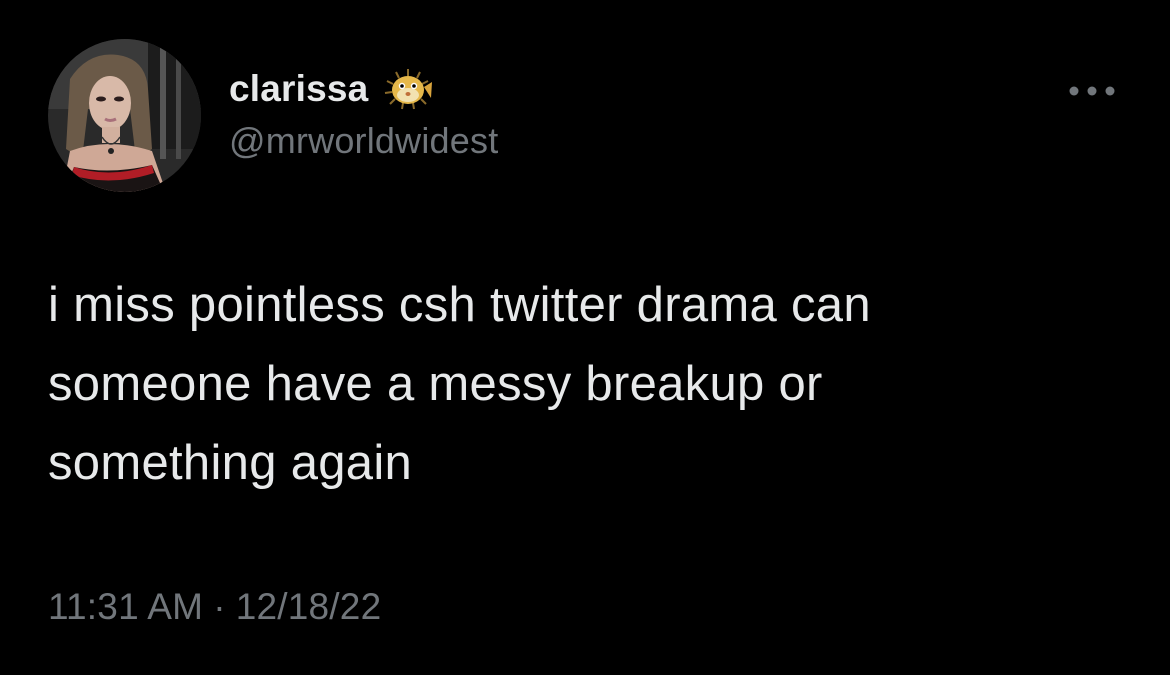 This screenshot has height=675, width=1170. I want to click on tweet-text-line: something again, so click(230, 463).